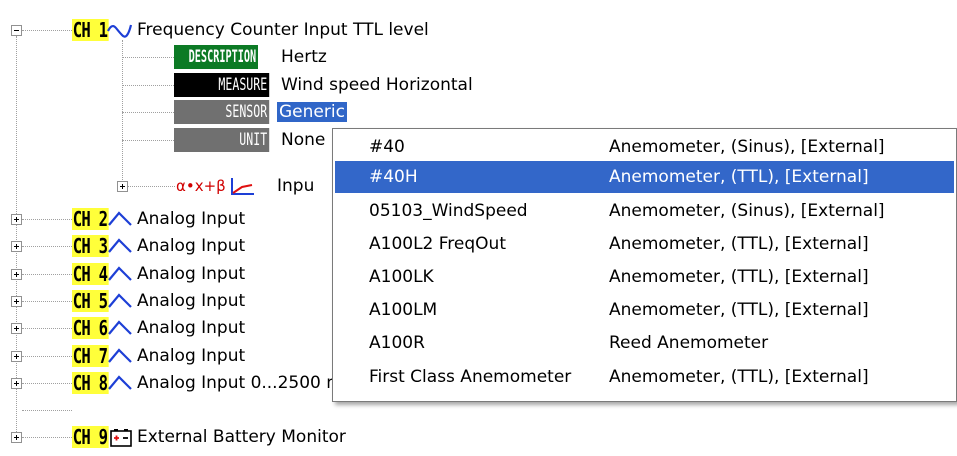 The width and height of the screenshot is (957, 456). I want to click on measure-value: Wind speed Horizontal, so click(377, 85).